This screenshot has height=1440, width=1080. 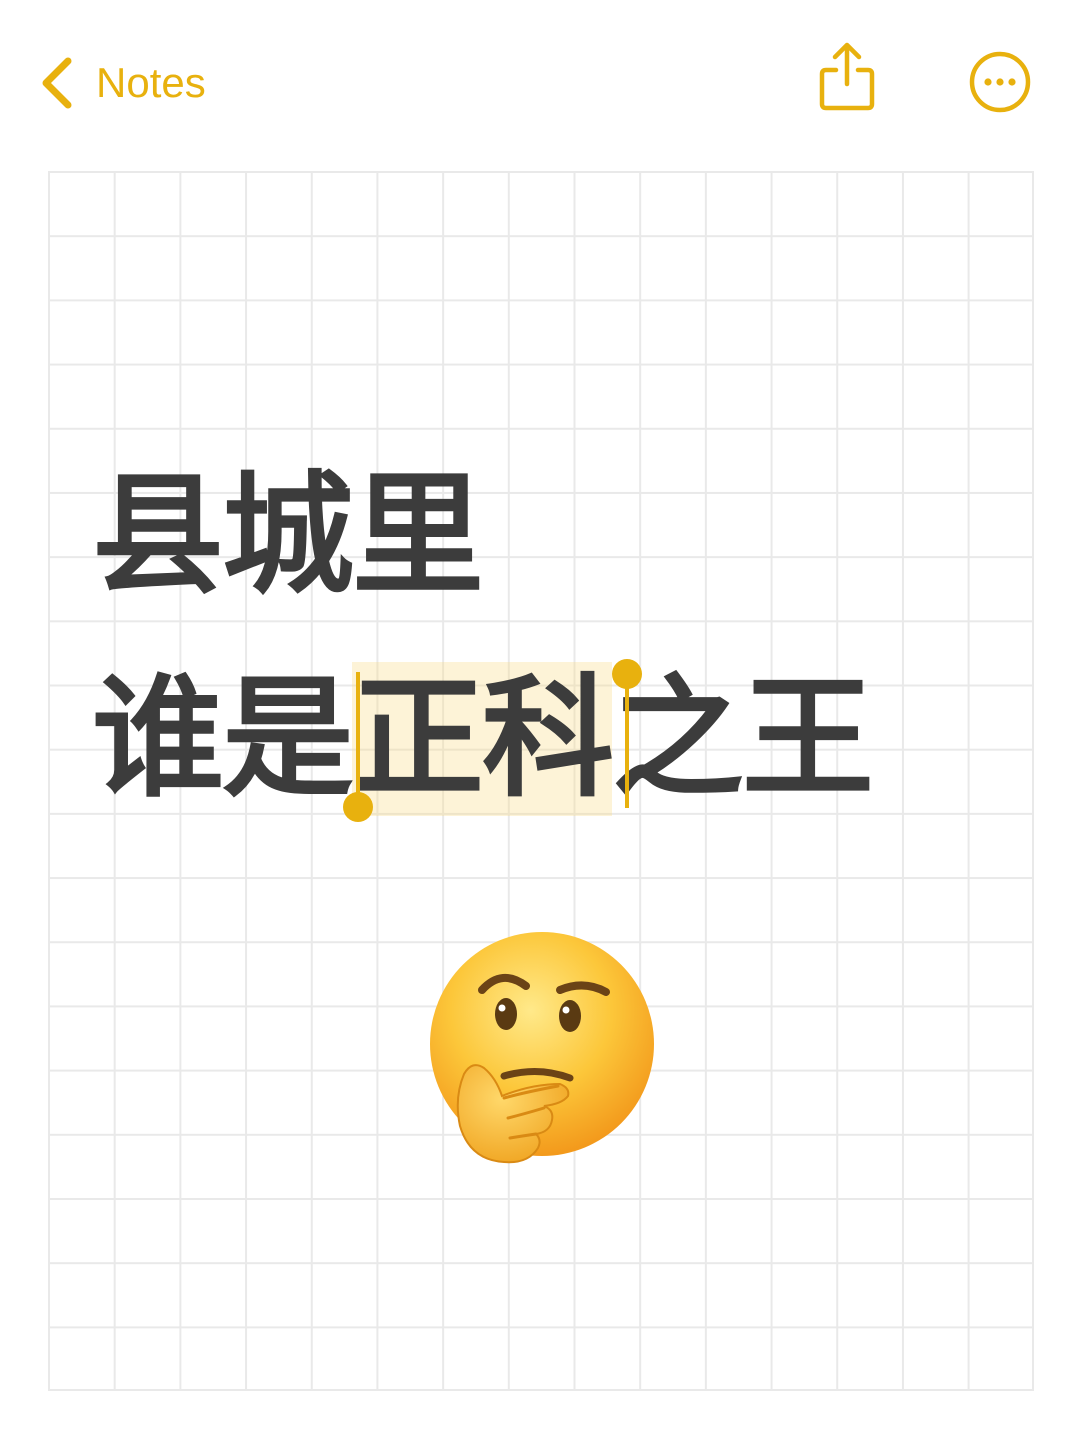 I want to click on thinking-face-emoji, so click(x=542, y=1048).